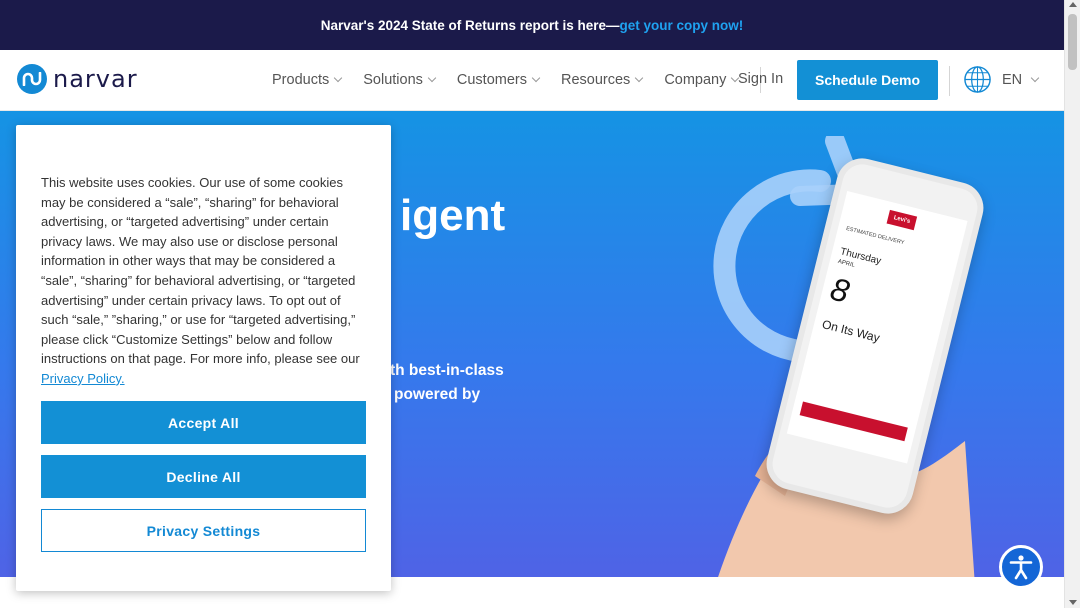  I want to click on nav-solutions-label: Solutions, so click(393, 80).